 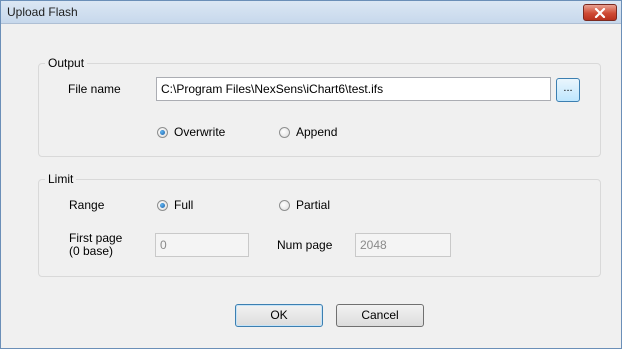 What do you see at coordinates (403, 245) in the screenshot?
I see `num-page-input: 2048` at bounding box center [403, 245].